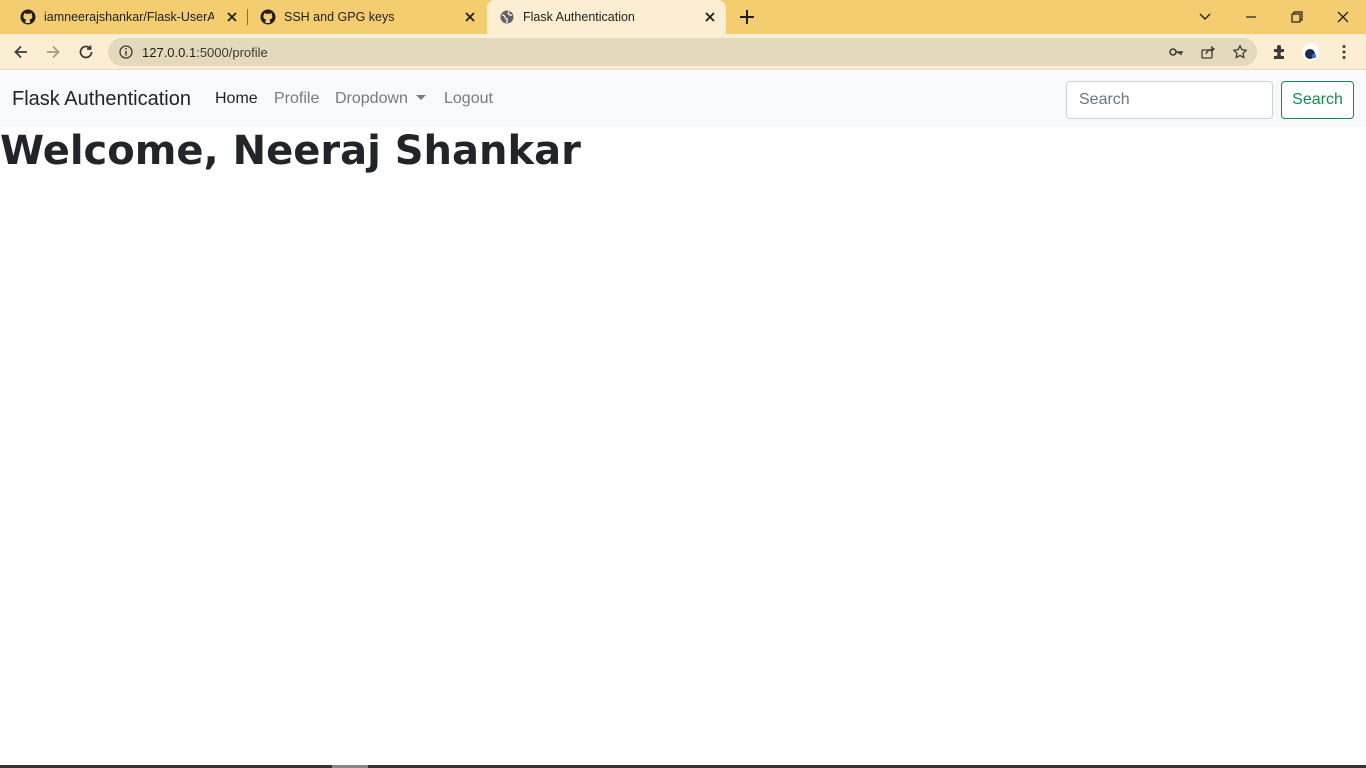 The height and width of the screenshot is (768, 1366). Describe the element at coordinates (21, 52) in the screenshot. I see `back-arrow-icon` at that location.